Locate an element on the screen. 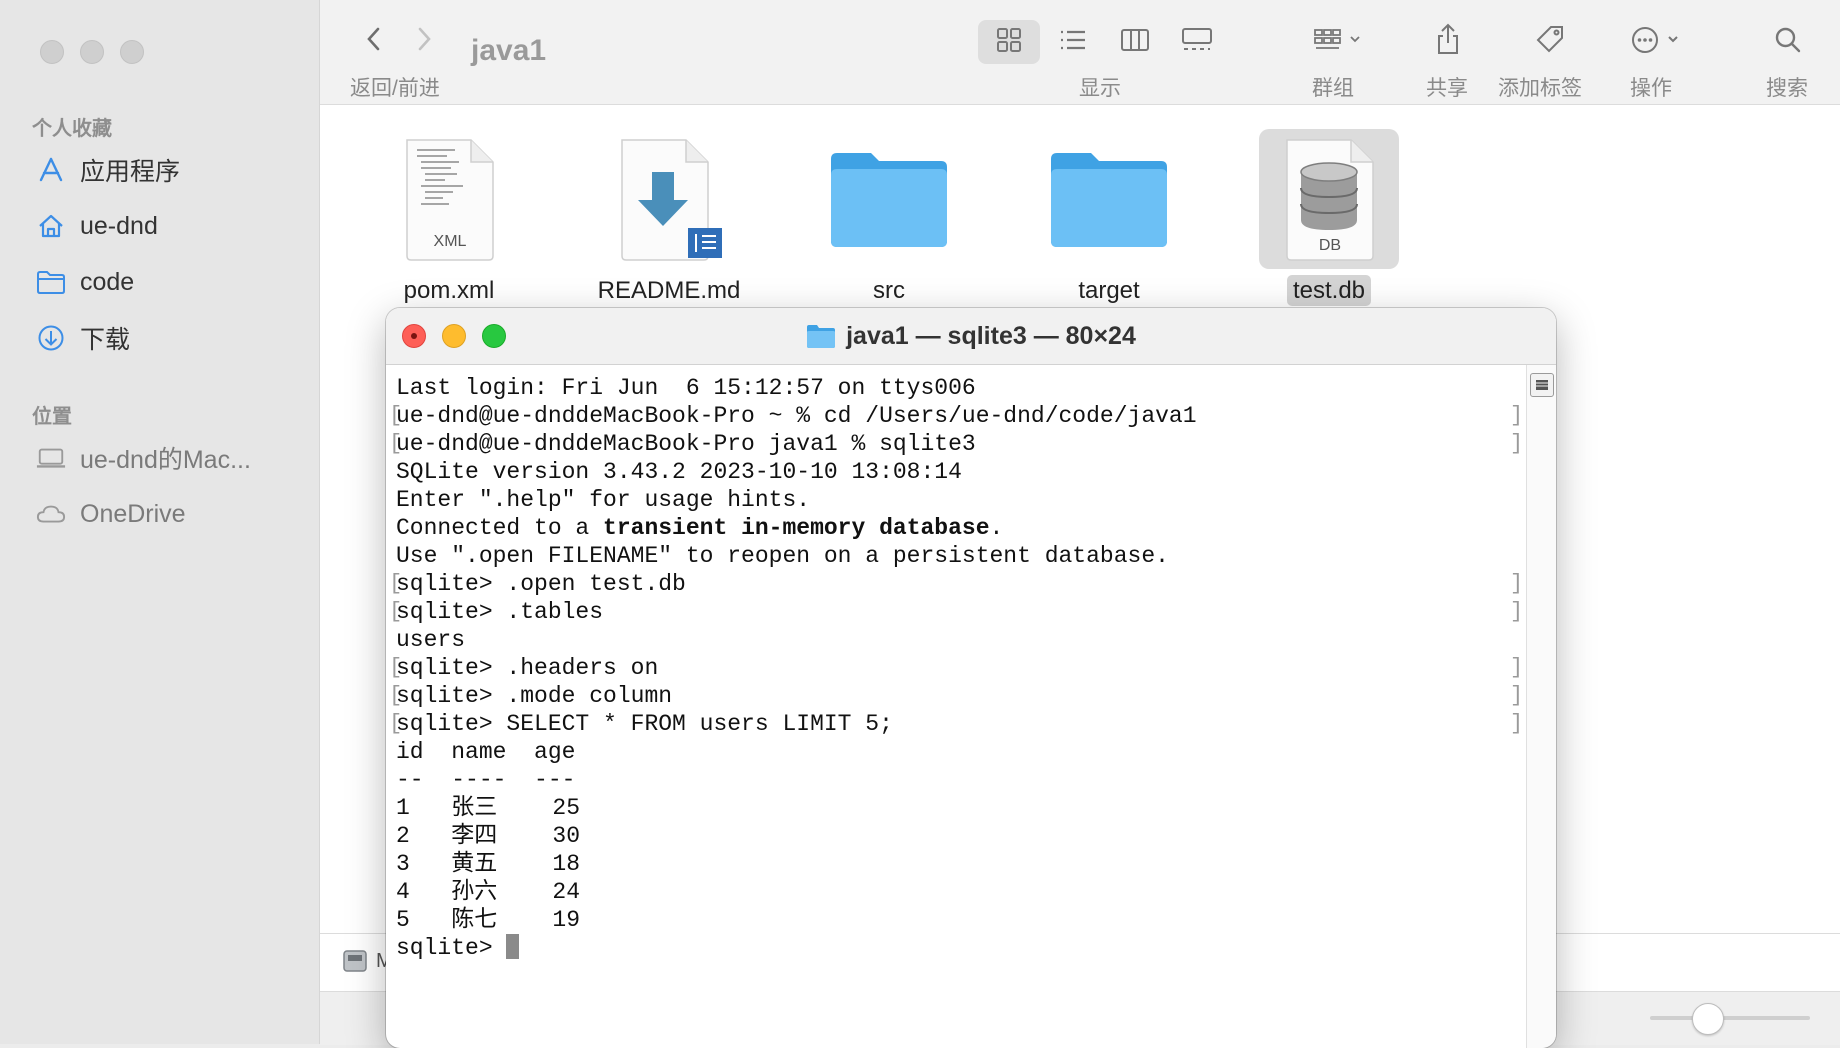  sidebar-item-downloads: 下载 is located at coordinates (171, 338).